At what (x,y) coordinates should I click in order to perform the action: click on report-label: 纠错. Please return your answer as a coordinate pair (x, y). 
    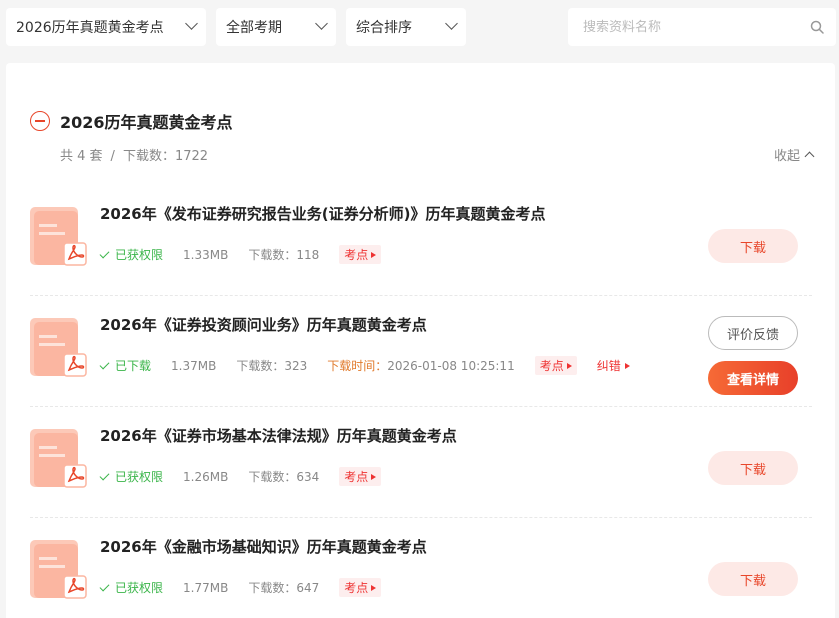
    Looking at the image, I should click on (608, 366).